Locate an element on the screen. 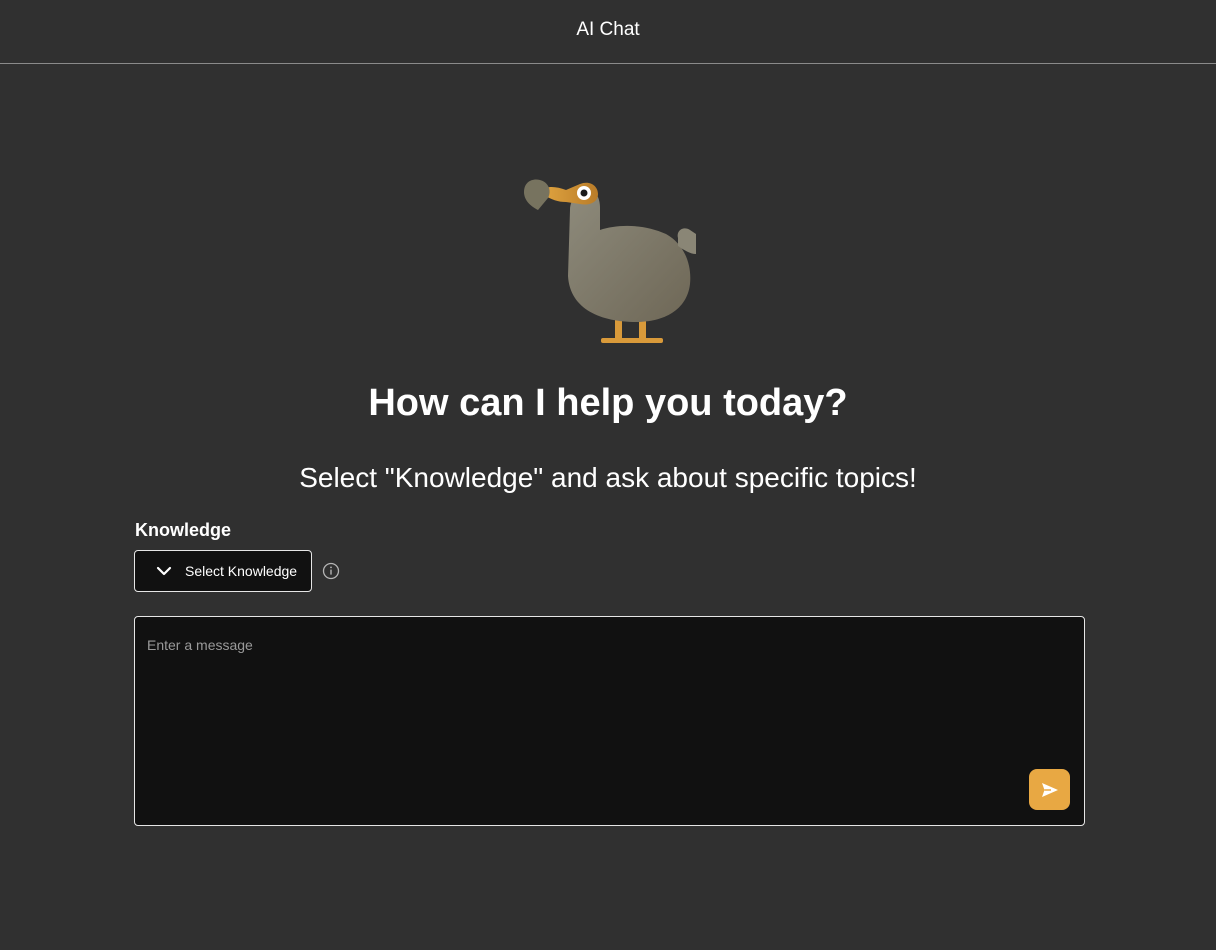  app-header: AI Chat is located at coordinates (608, 32).